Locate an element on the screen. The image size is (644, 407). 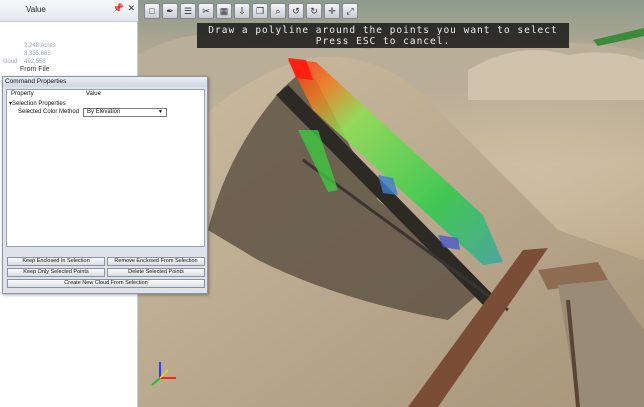
instruction-line-2: Press ESC to cancel. is located at coordinates (383, 41).